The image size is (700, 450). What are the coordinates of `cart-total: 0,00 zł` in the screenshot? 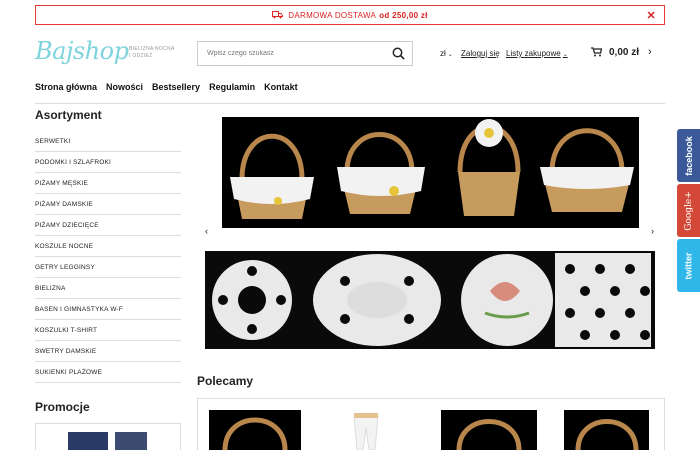 It's located at (624, 52).